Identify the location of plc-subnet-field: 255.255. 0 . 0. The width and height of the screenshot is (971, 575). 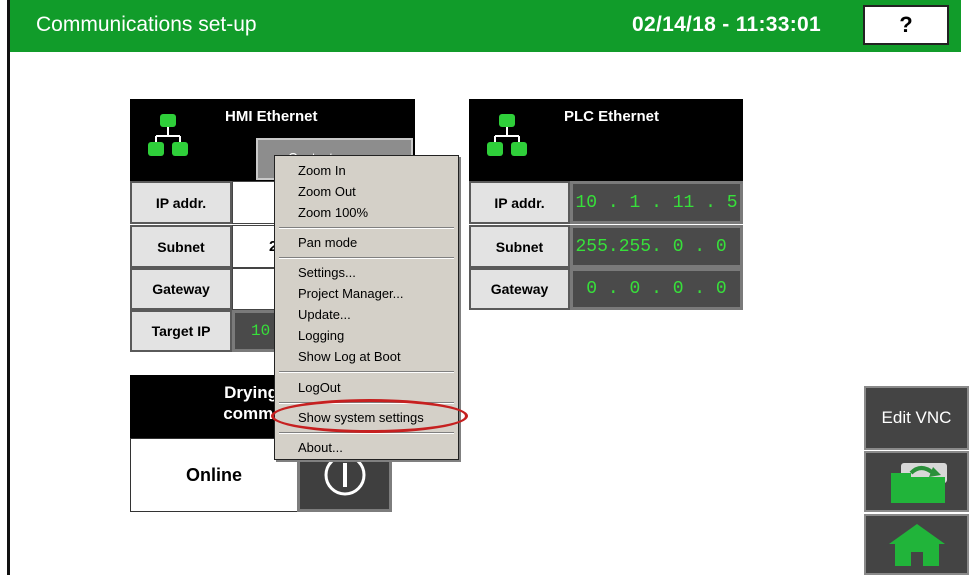
(656, 246).